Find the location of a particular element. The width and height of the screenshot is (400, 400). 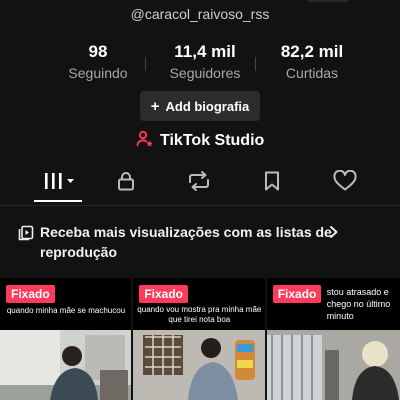

tab-private is located at coordinates (126, 183).